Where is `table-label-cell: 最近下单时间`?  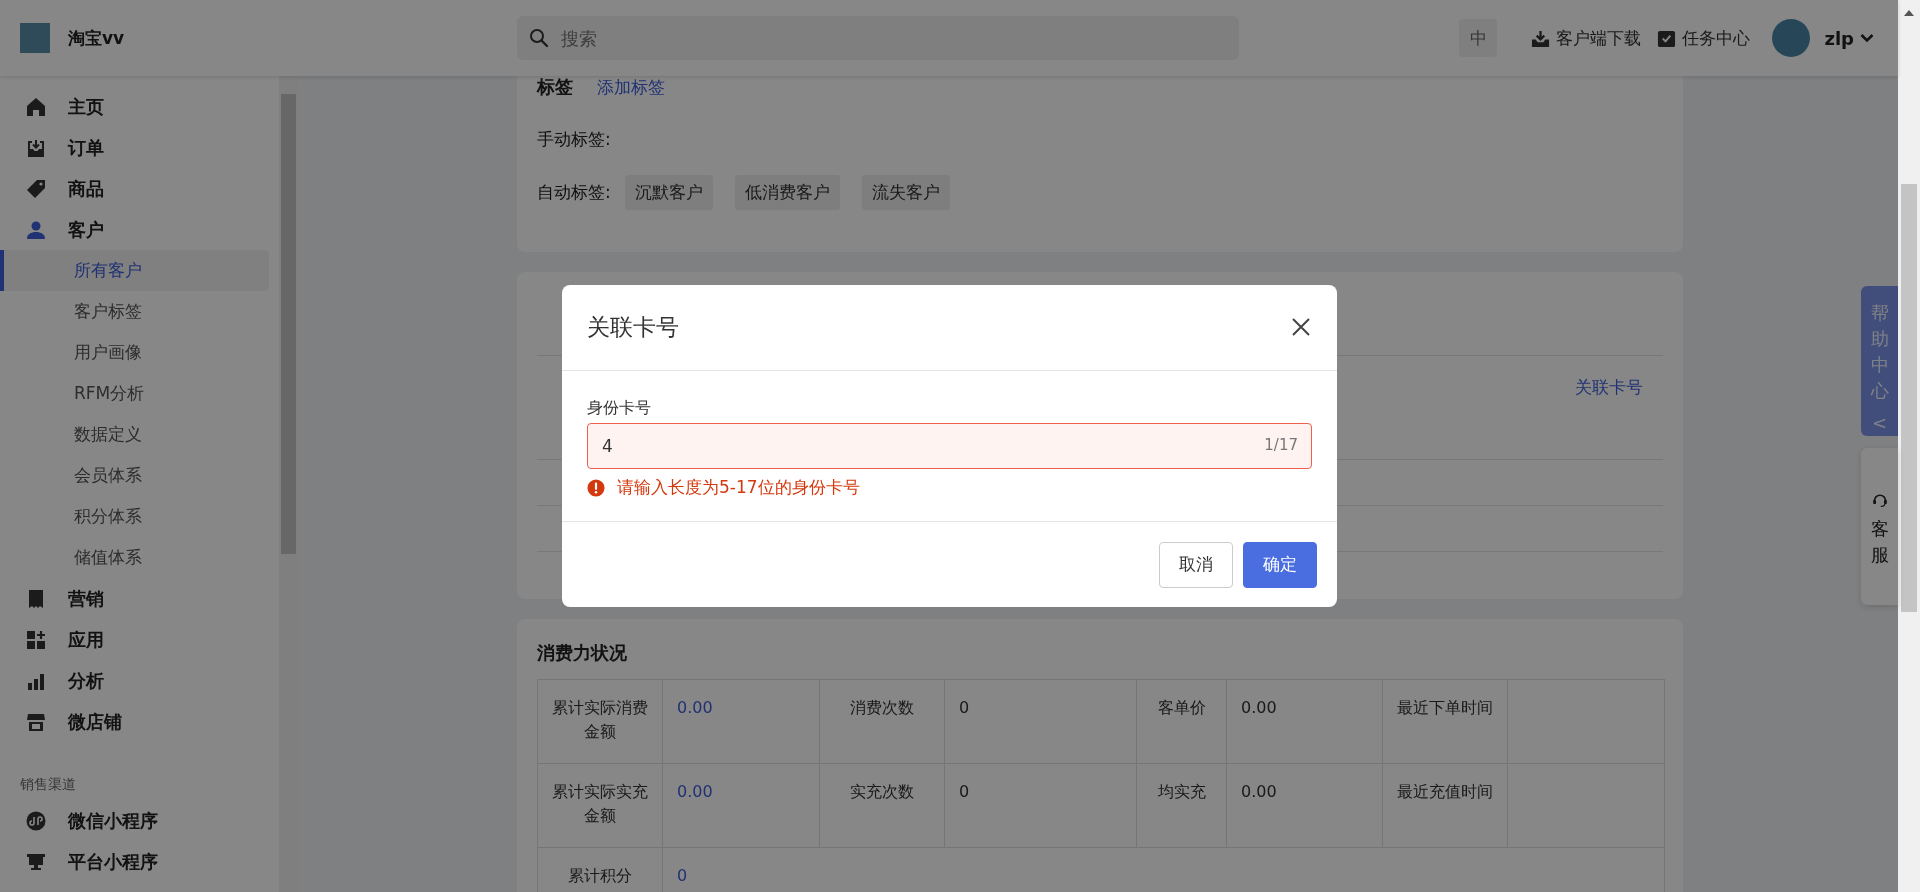 table-label-cell: 最近下单时间 is located at coordinates (1445, 722).